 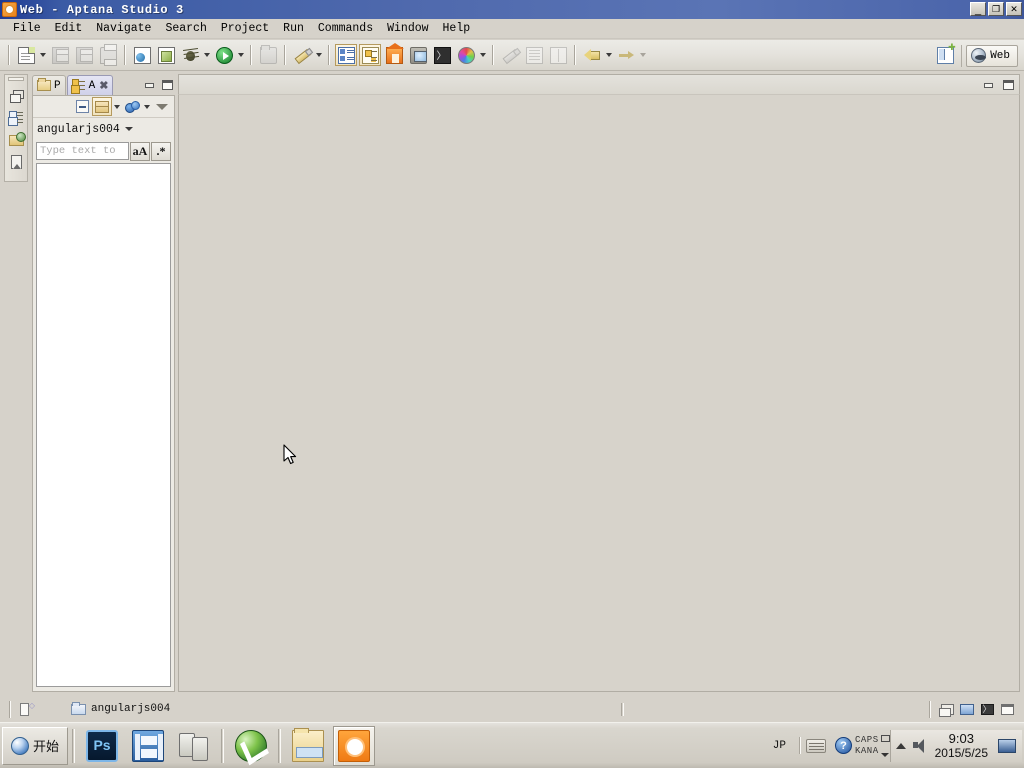 I want to click on folder-globe-icon, so click(x=17, y=138).